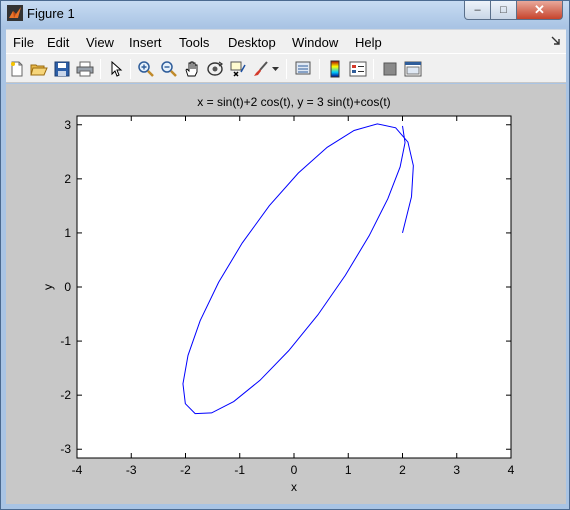 The height and width of the screenshot is (510, 570). Describe the element at coordinates (303, 69) in the screenshot. I see `link-plot-icon` at that location.